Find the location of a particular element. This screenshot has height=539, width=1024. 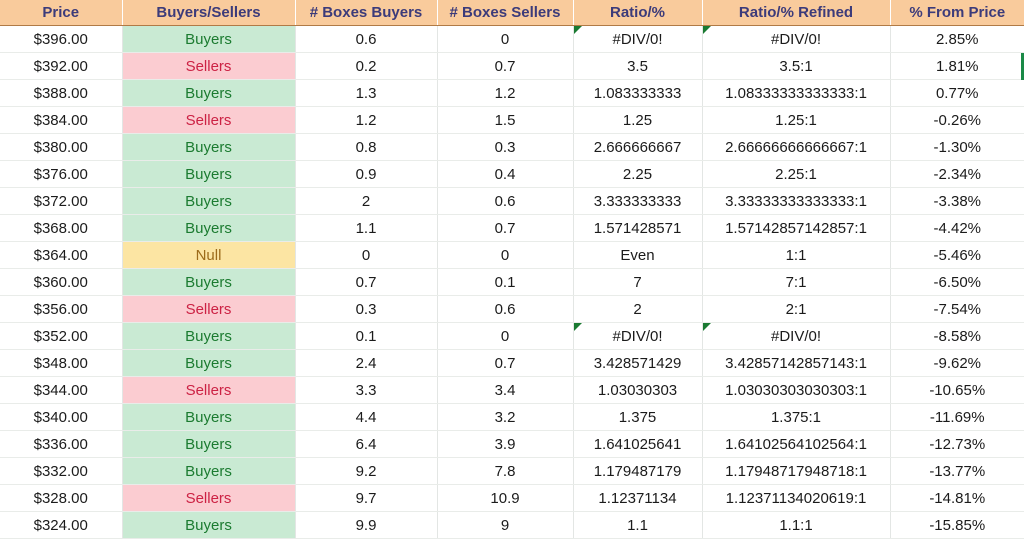

cell-boxsell: 0.1 is located at coordinates (505, 282).